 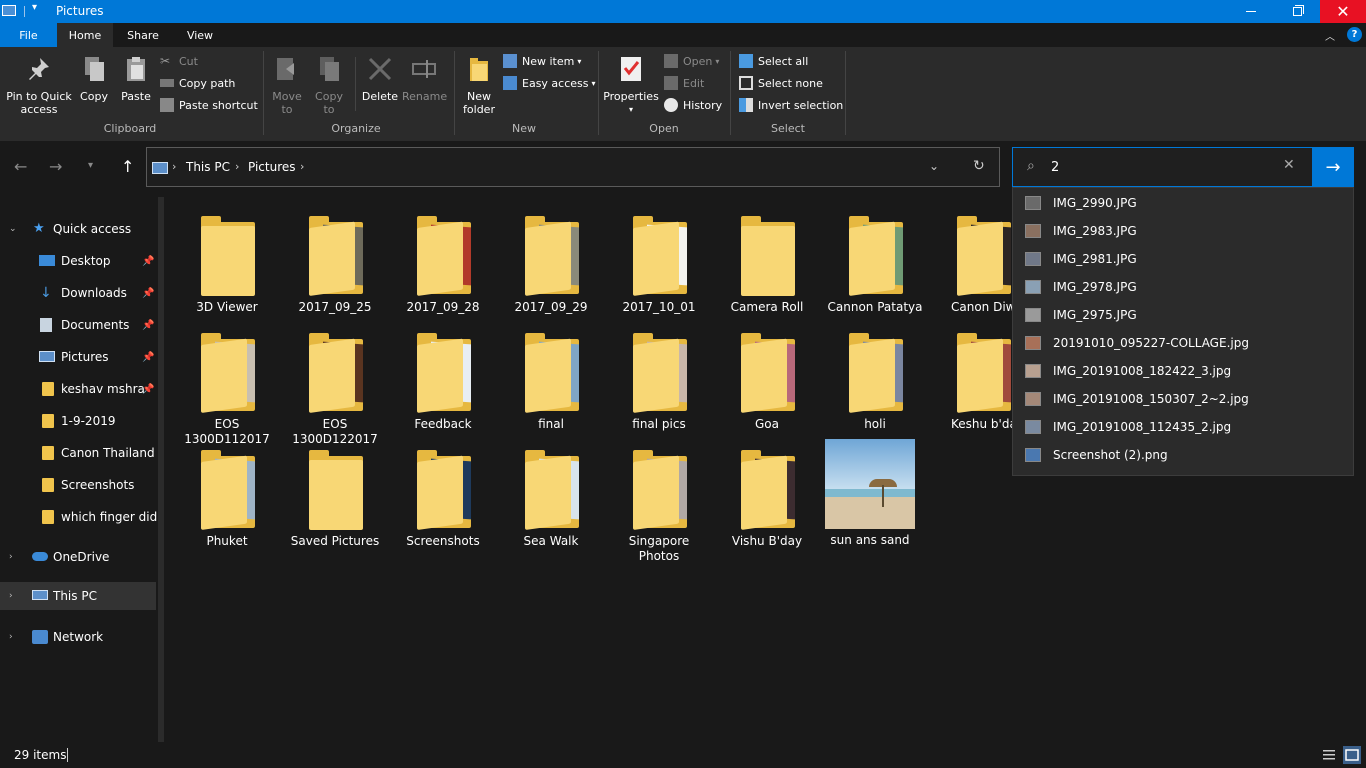 I want to click on search-suggestion-item: IMG_2990.JPG, so click(x=1183, y=203).